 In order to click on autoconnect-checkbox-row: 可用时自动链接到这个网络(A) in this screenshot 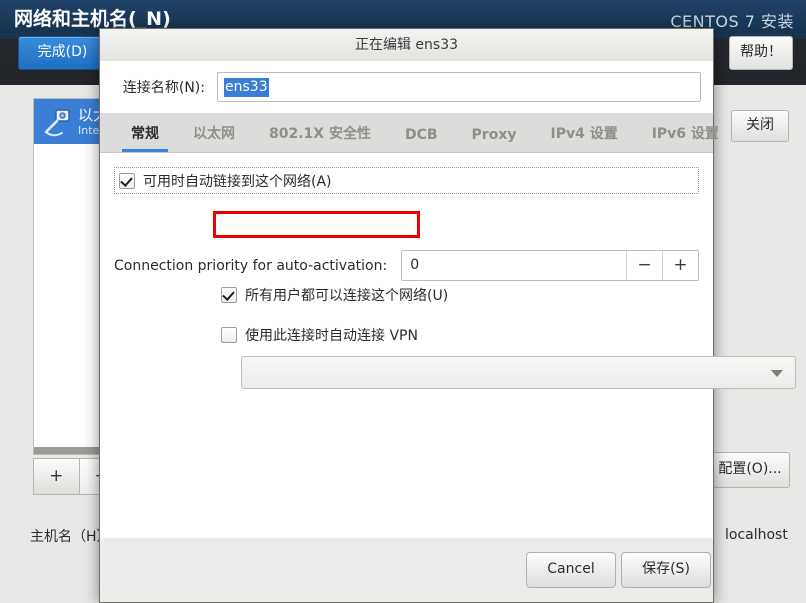, I will do `click(406, 180)`.